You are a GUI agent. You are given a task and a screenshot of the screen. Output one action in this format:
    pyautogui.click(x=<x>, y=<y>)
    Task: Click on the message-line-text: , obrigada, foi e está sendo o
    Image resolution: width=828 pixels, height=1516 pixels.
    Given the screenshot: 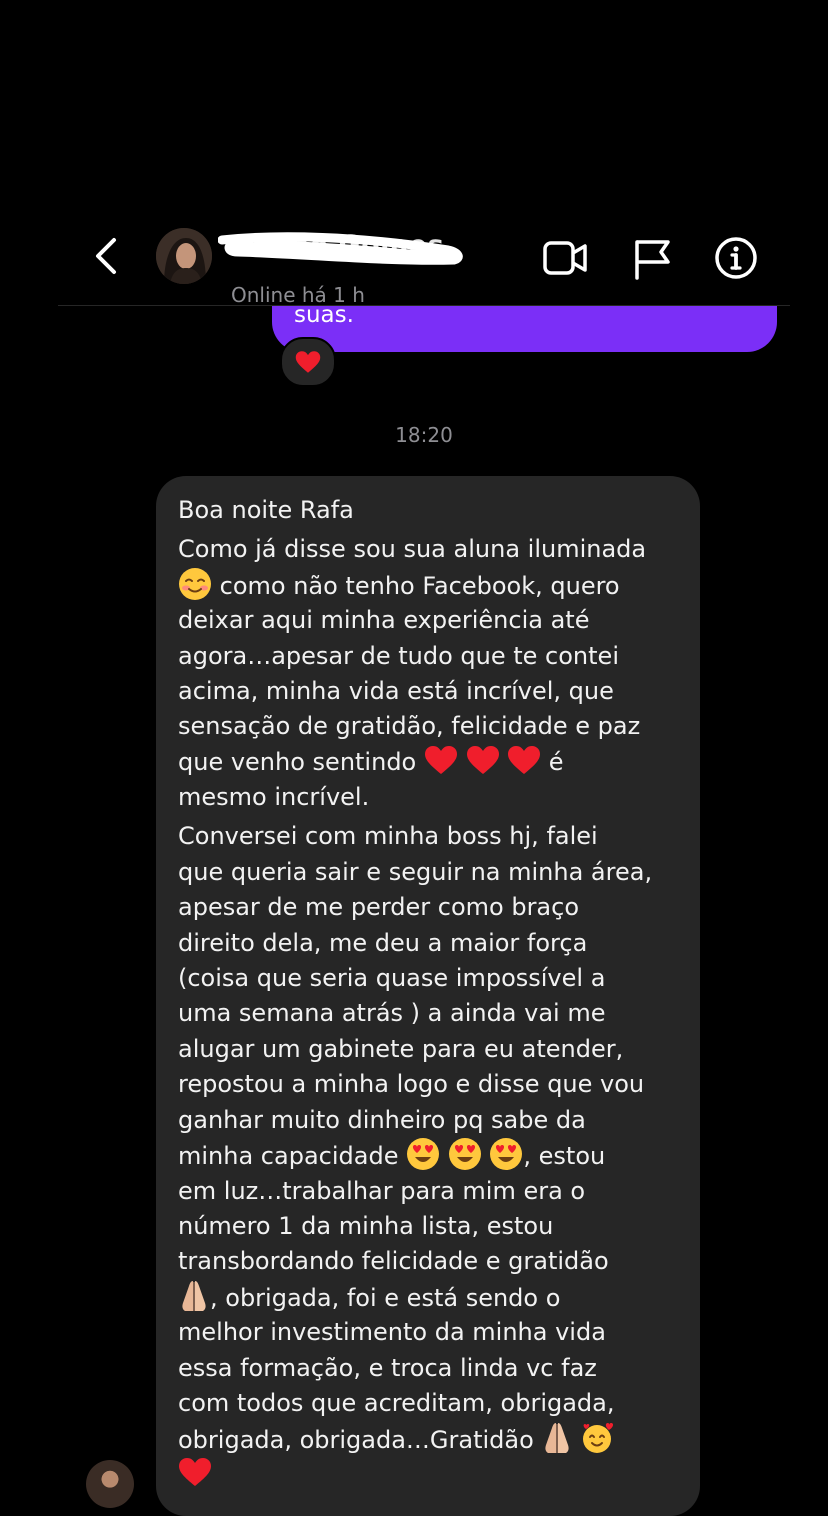 What is the action you would take?
    pyautogui.click(x=385, y=1298)
    